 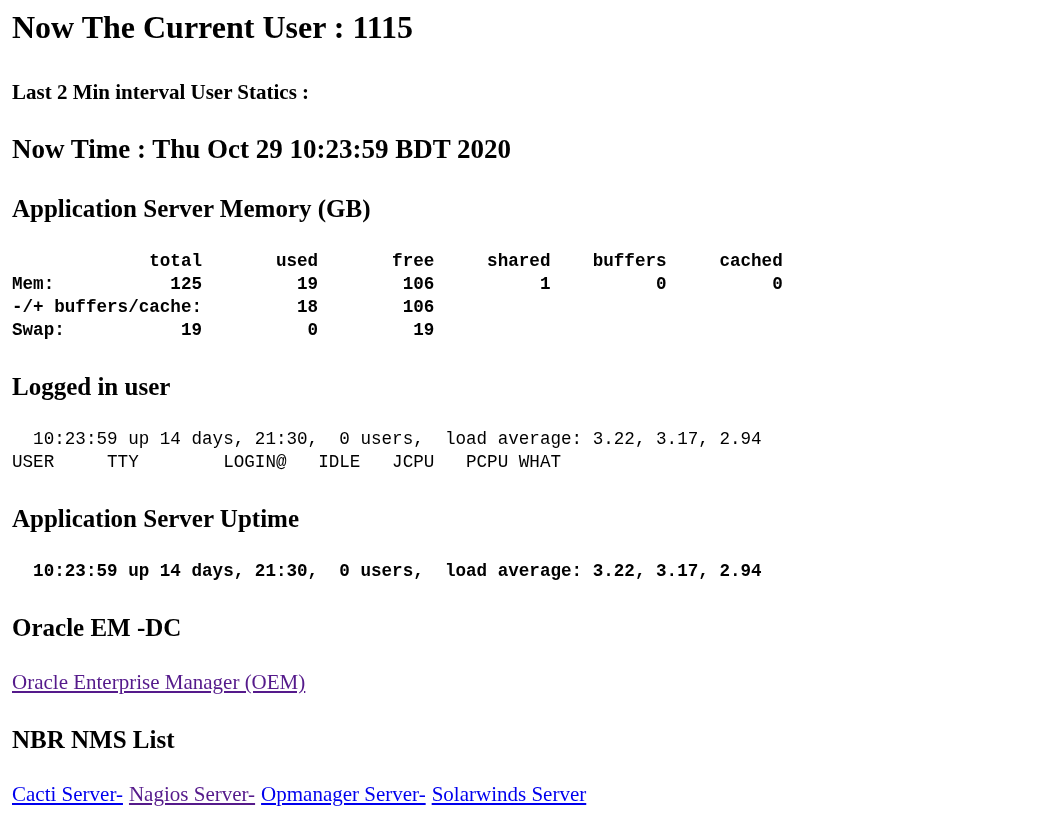 I want to click on section-heading: Application Server Memory (GB), so click(x=191, y=209).